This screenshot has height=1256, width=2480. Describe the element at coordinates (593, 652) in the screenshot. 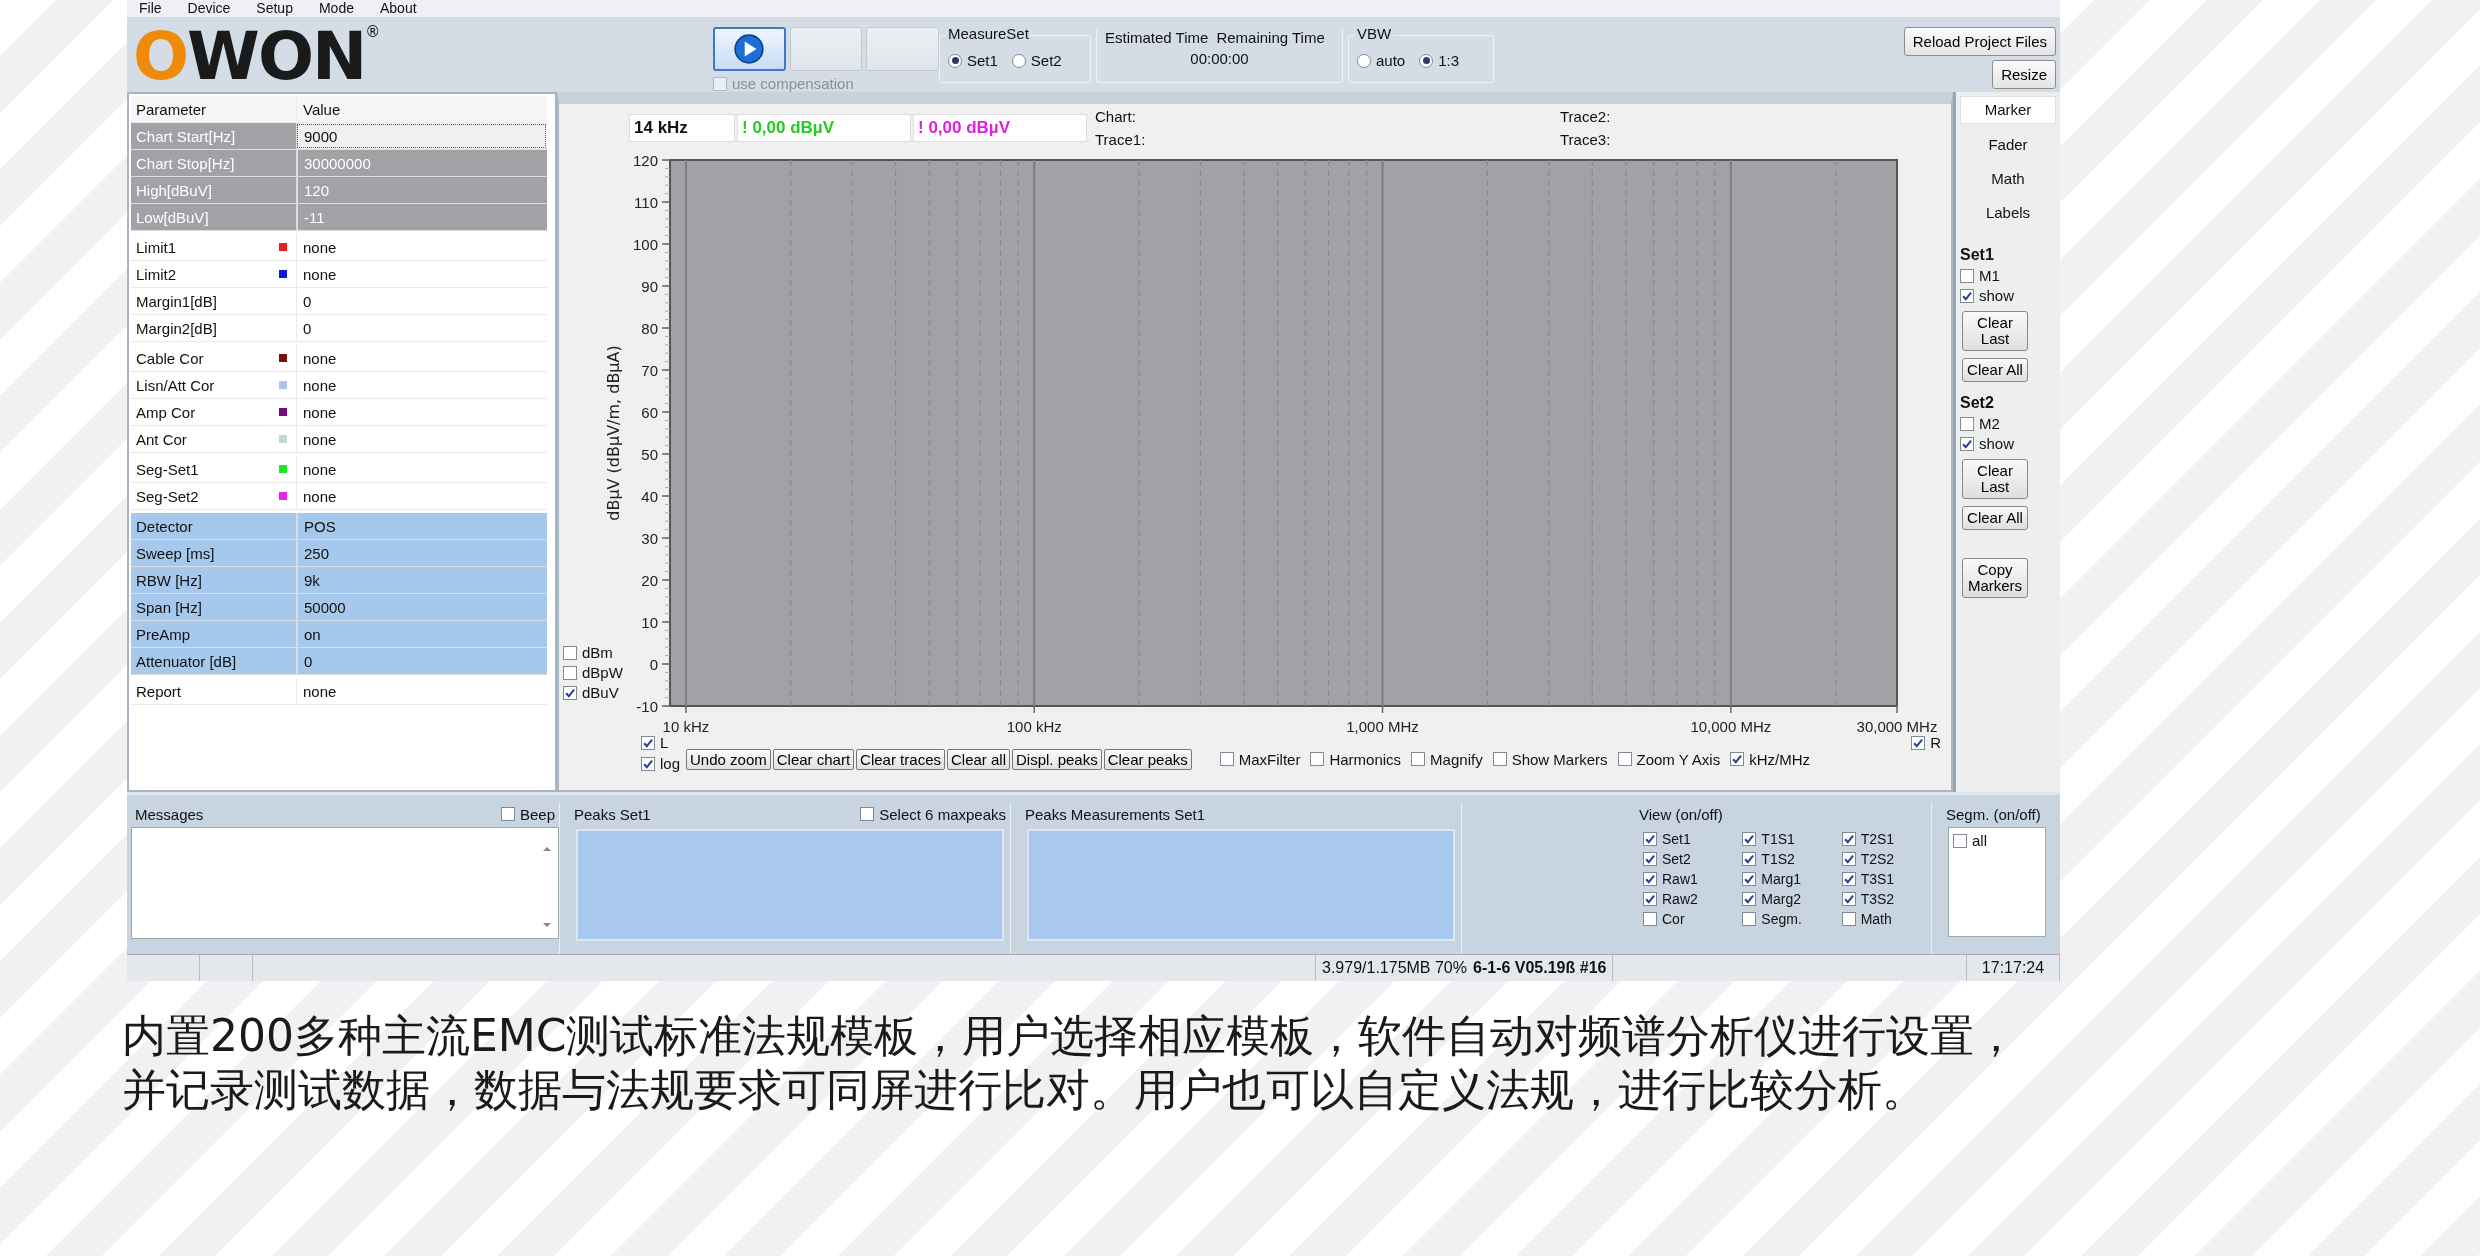

I see `checkbox: dBm` at that location.